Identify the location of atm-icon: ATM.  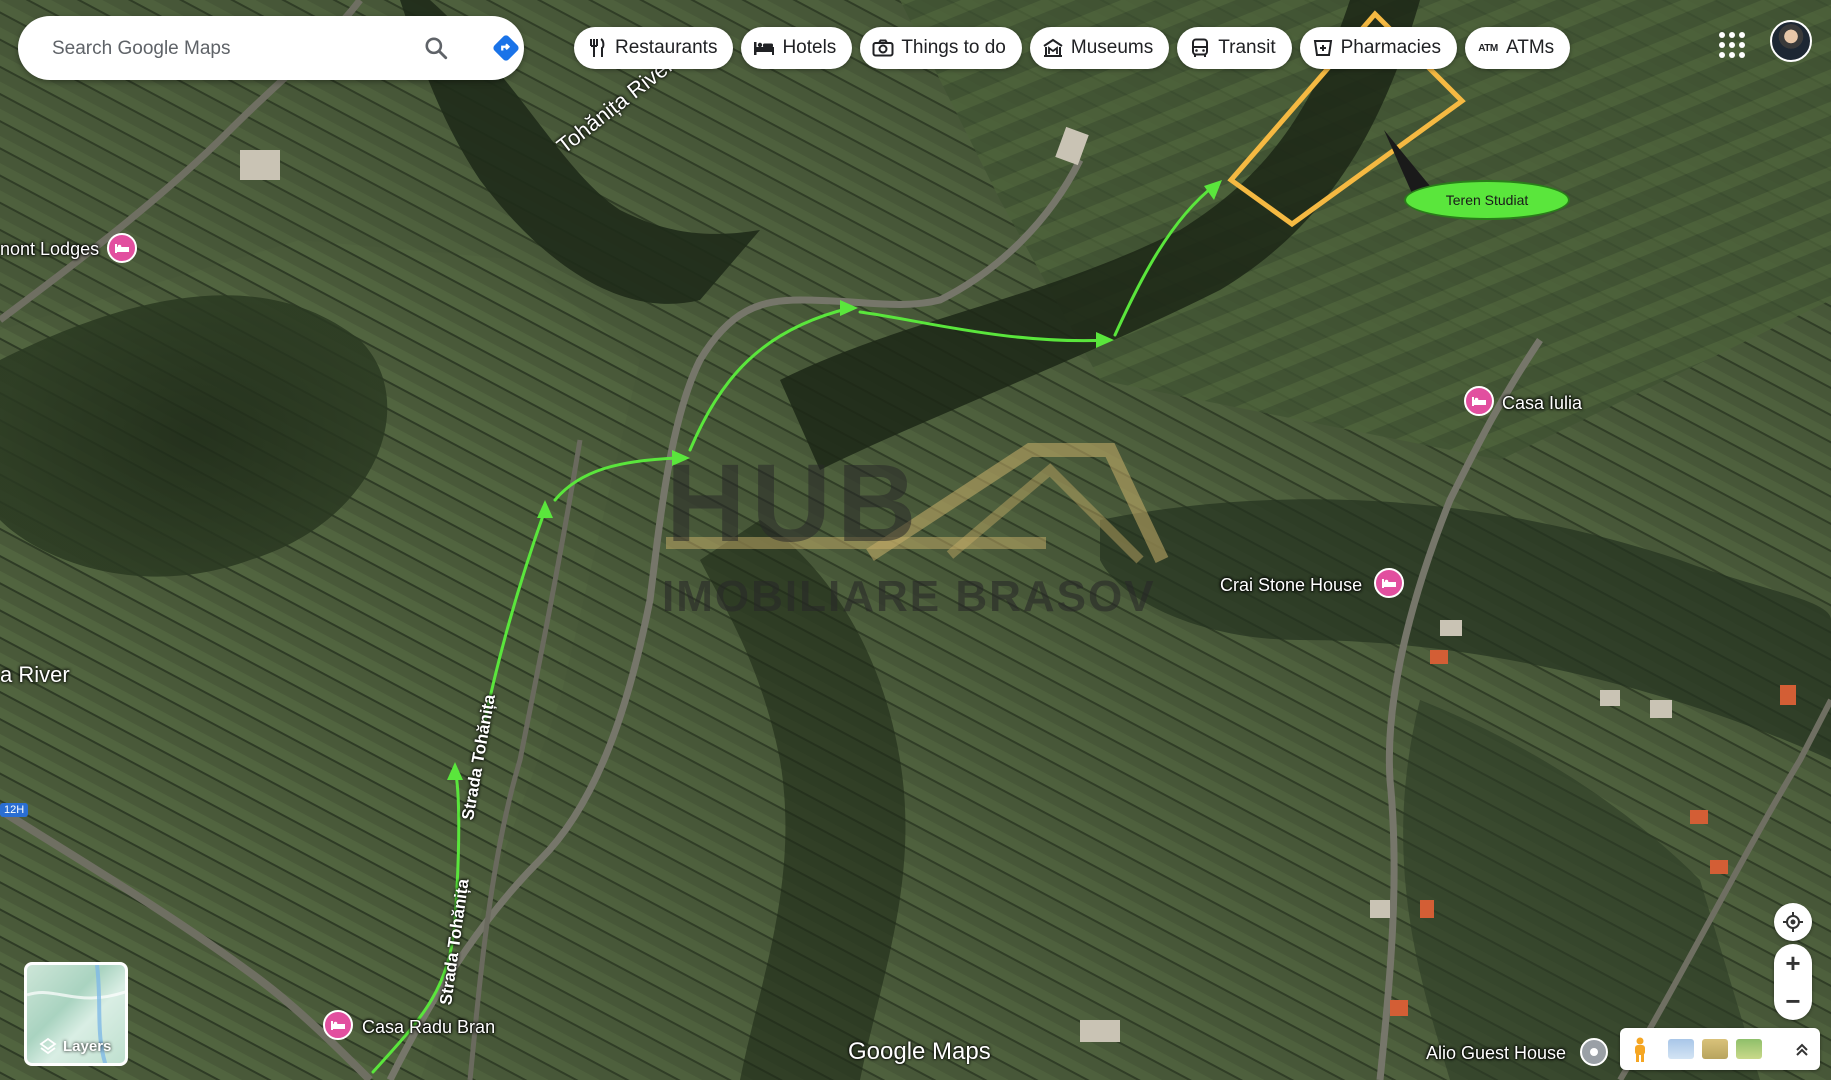
(1488, 48).